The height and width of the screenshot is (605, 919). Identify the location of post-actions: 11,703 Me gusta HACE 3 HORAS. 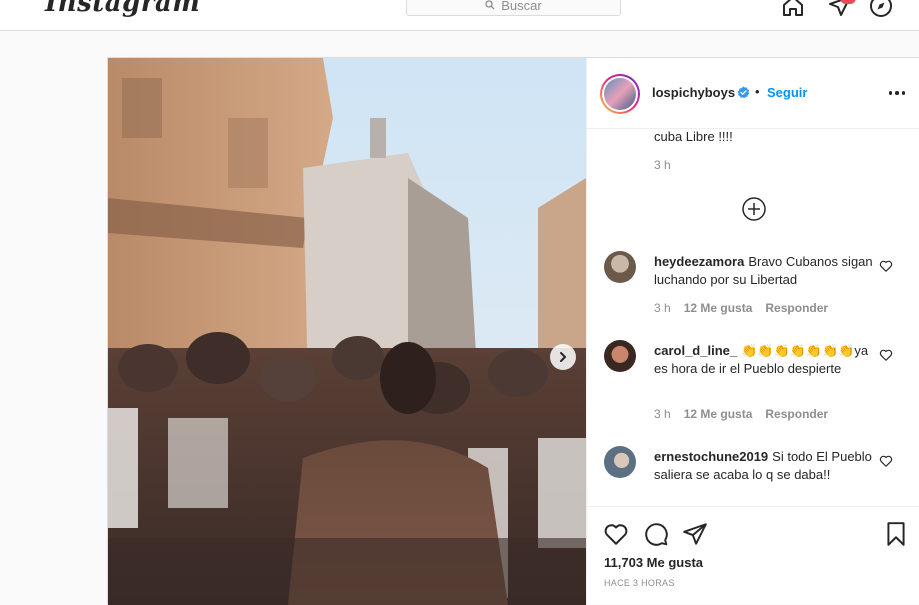
(753, 555).